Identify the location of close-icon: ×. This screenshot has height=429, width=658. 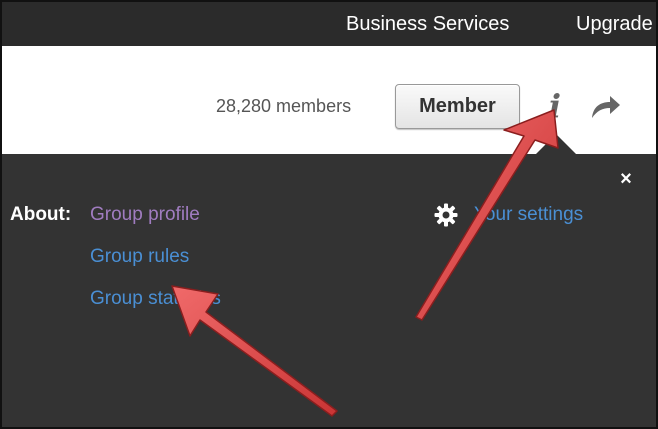
(626, 179).